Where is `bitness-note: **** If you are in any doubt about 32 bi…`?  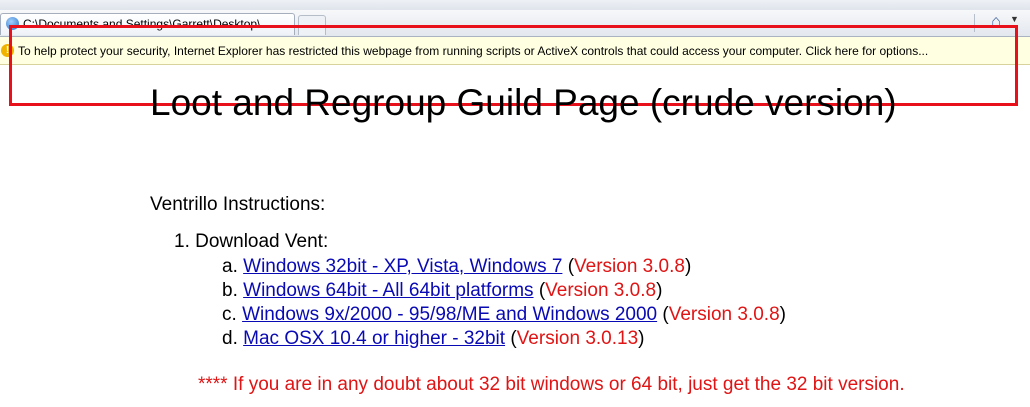 bitness-note: **** If you are in any doubt about 32 bi… is located at coordinates (551, 384).